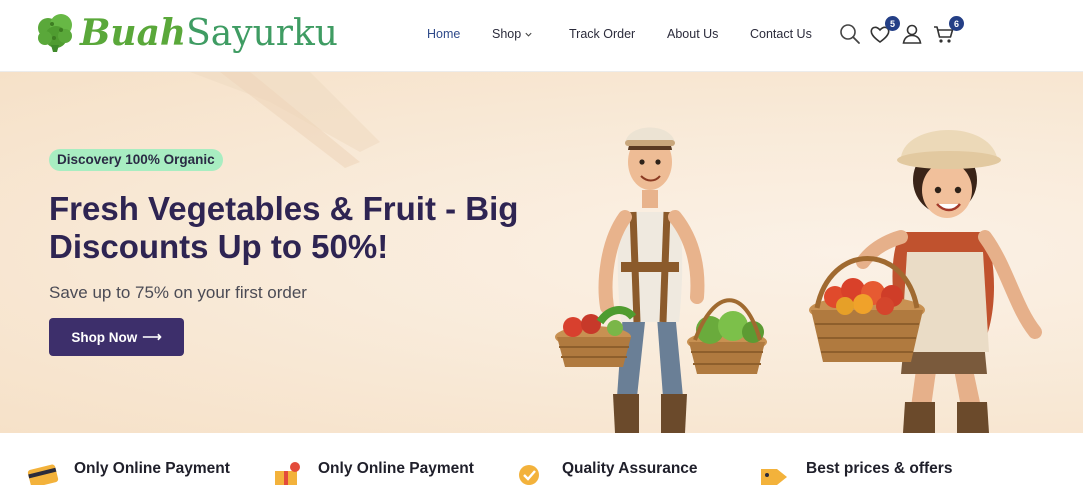 This screenshot has width=1083, height=485. I want to click on quality-badge-icon, so click(529, 475).